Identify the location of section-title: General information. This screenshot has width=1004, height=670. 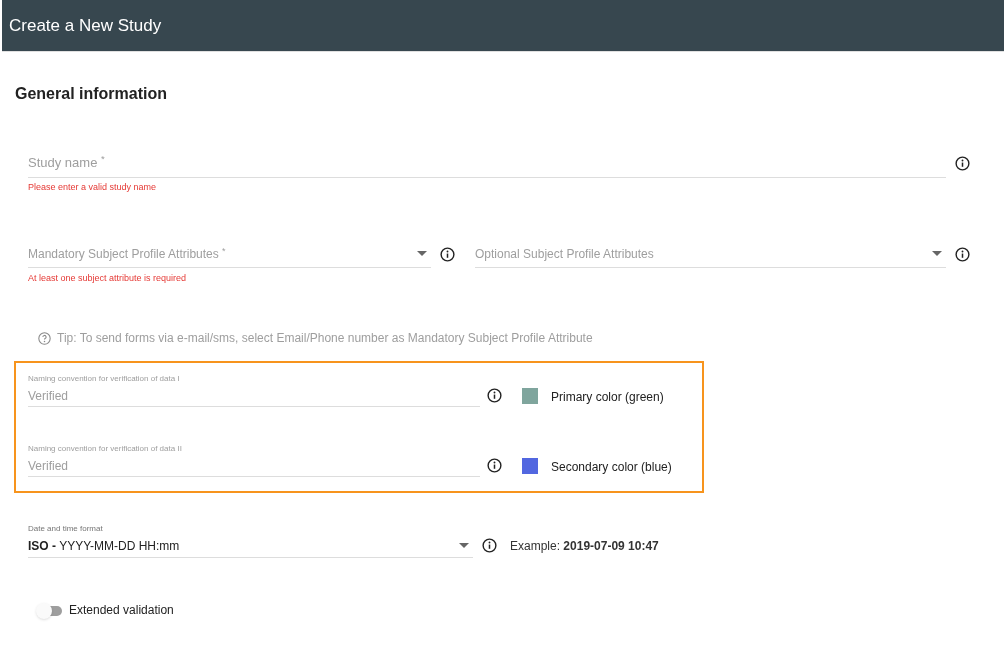
(92, 94).